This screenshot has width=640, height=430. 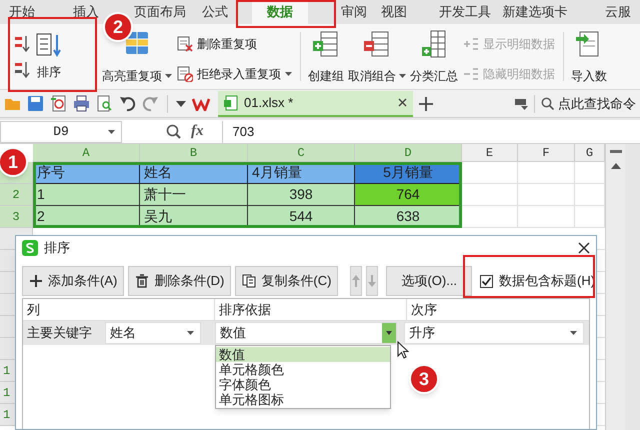 I want to click on select-value: 姓名, so click(x=123, y=333).